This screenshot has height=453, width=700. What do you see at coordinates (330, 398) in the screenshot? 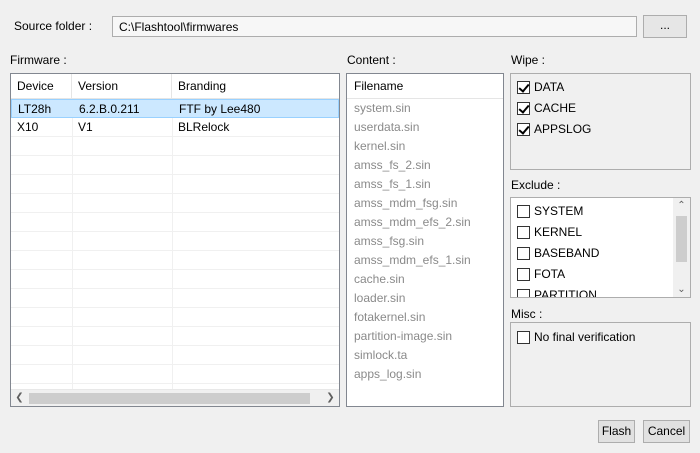
I see `scroll-right-icon: ❯` at bounding box center [330, 398].